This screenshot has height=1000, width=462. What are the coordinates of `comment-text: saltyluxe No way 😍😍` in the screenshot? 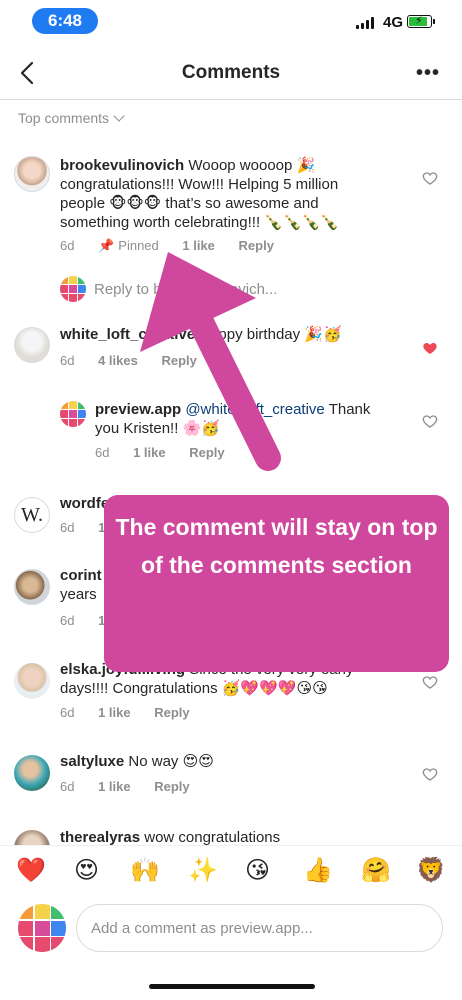 It's located at (230, 761).